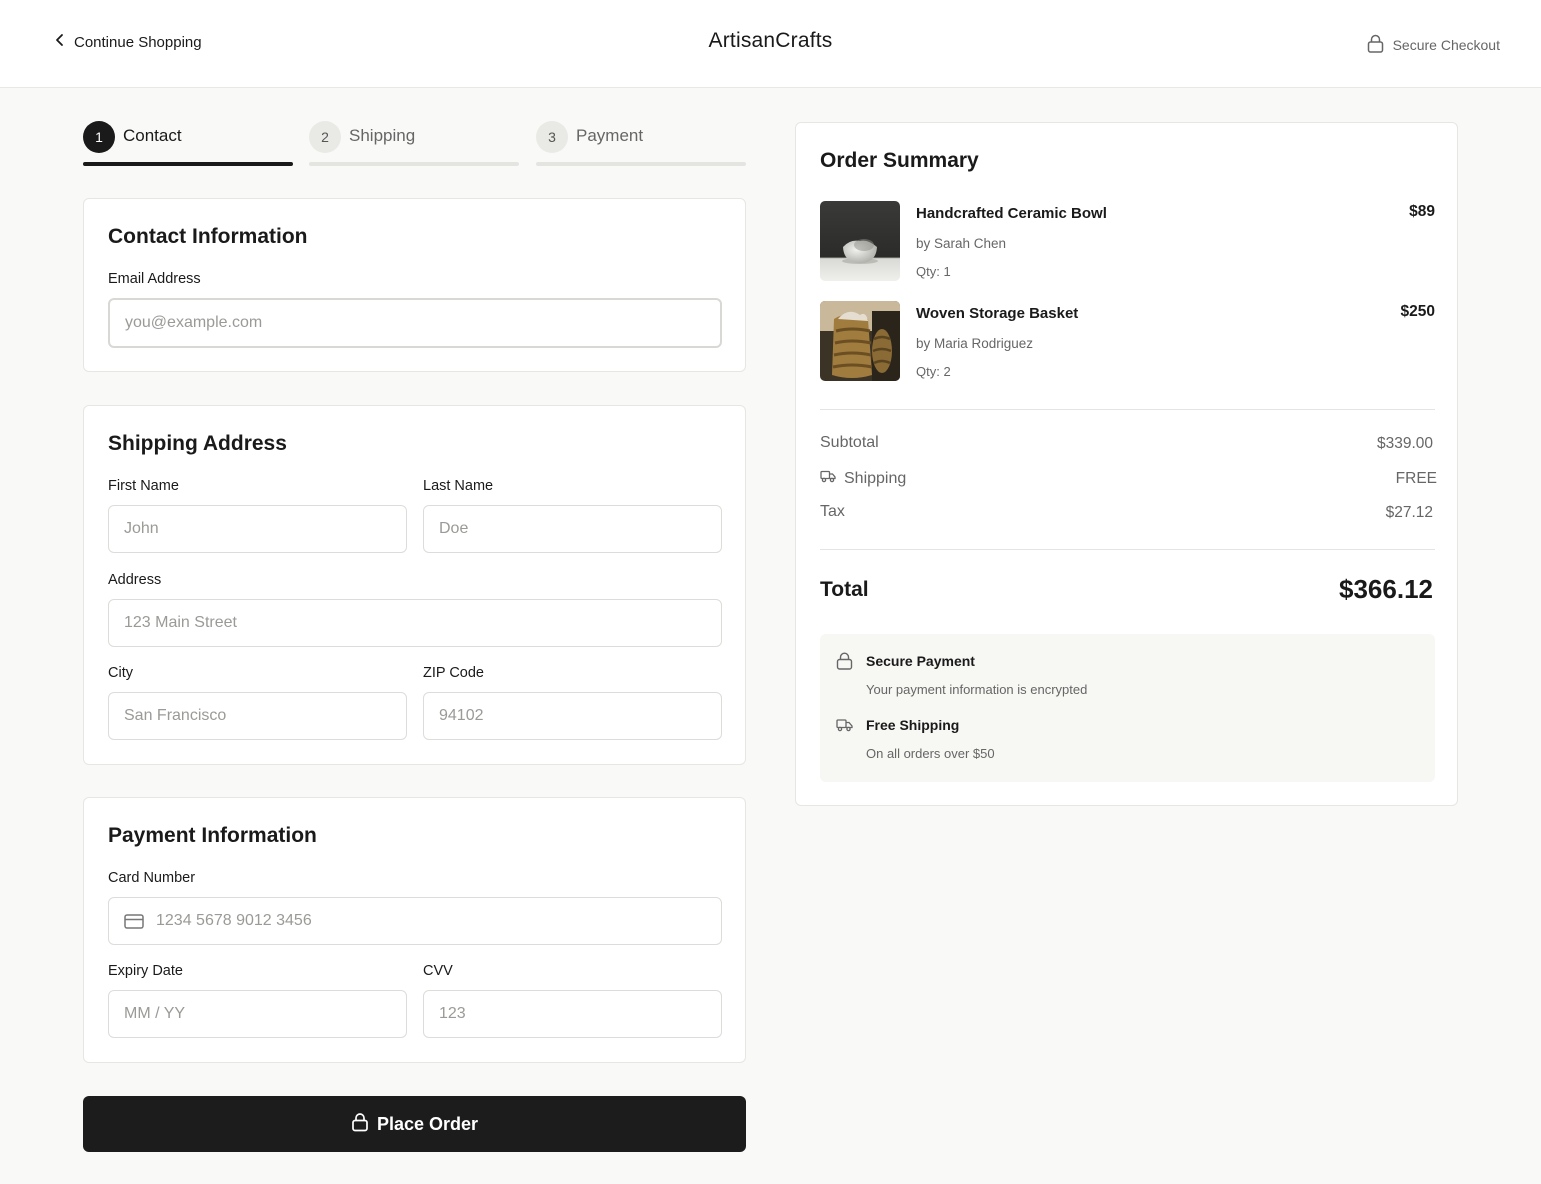 This screenshot has height=1184, width=1541. What do you see at coordinates (188, 143) in the screenshot?
I see `step-contact: 1 Contact` at bounding box center [188, 143].